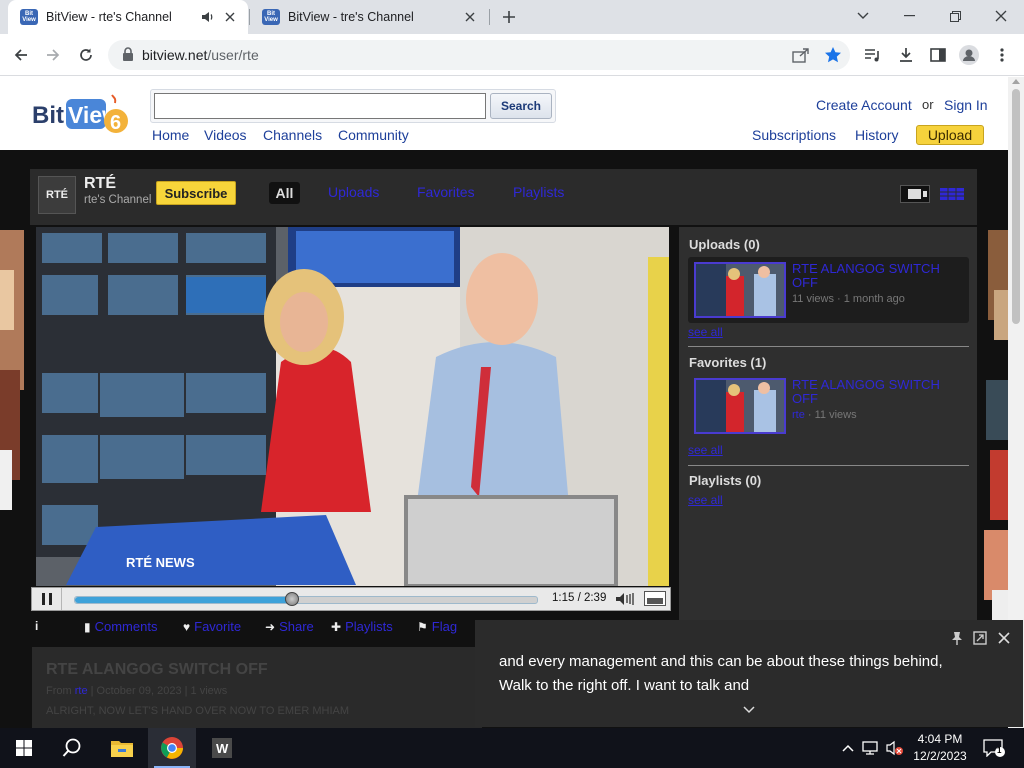 The image size is (1024, 768). Describe the element at coordinates (873, 55) in the screenshot. I see `media-controls-icon` at that location.